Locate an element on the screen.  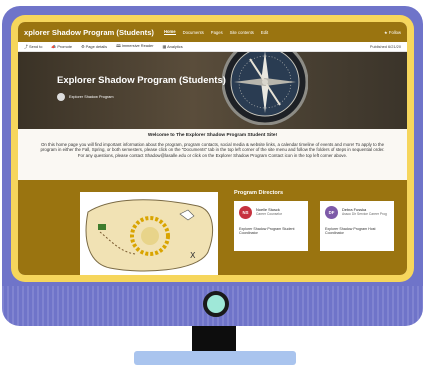
monitor-stand-base is located at coordinates (215, 358).